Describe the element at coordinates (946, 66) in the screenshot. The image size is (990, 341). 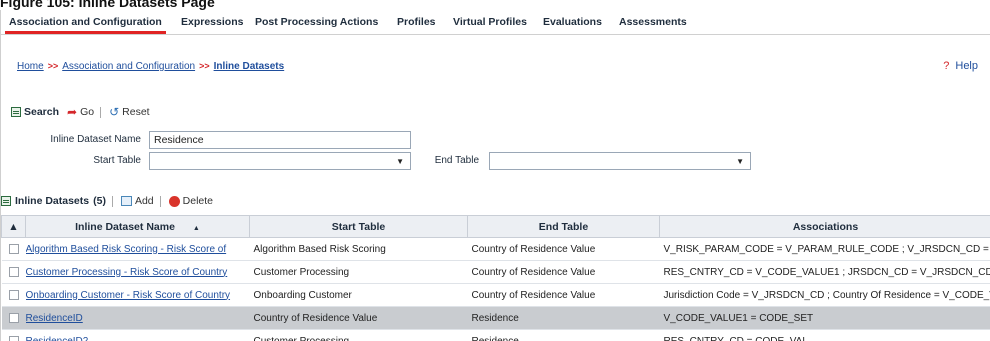
I see `help-icon: ?` at that location.